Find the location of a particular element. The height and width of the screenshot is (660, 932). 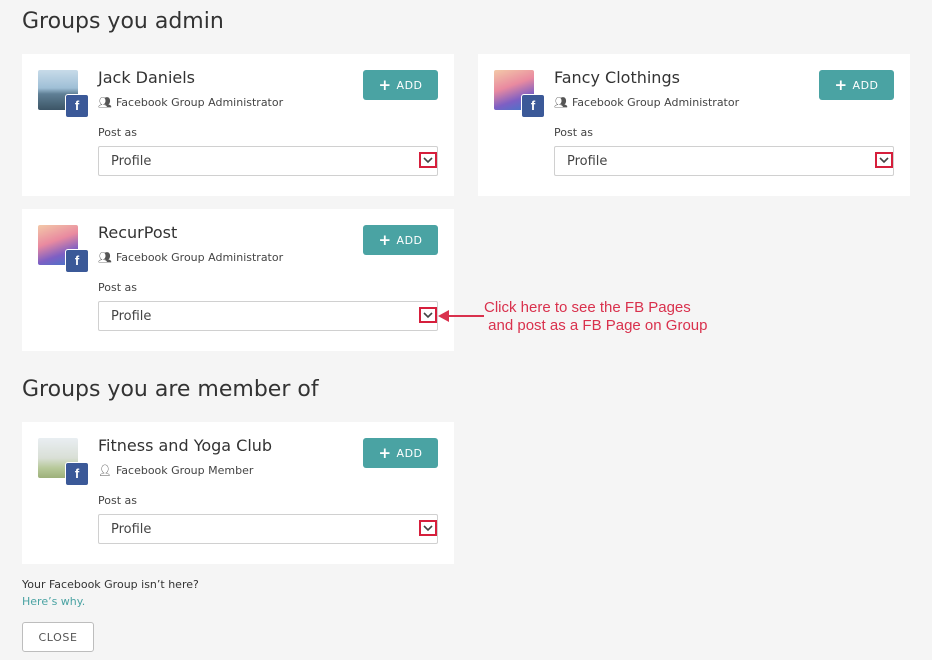

user-icon: 👤︎ is located at coordinates (105, 470).